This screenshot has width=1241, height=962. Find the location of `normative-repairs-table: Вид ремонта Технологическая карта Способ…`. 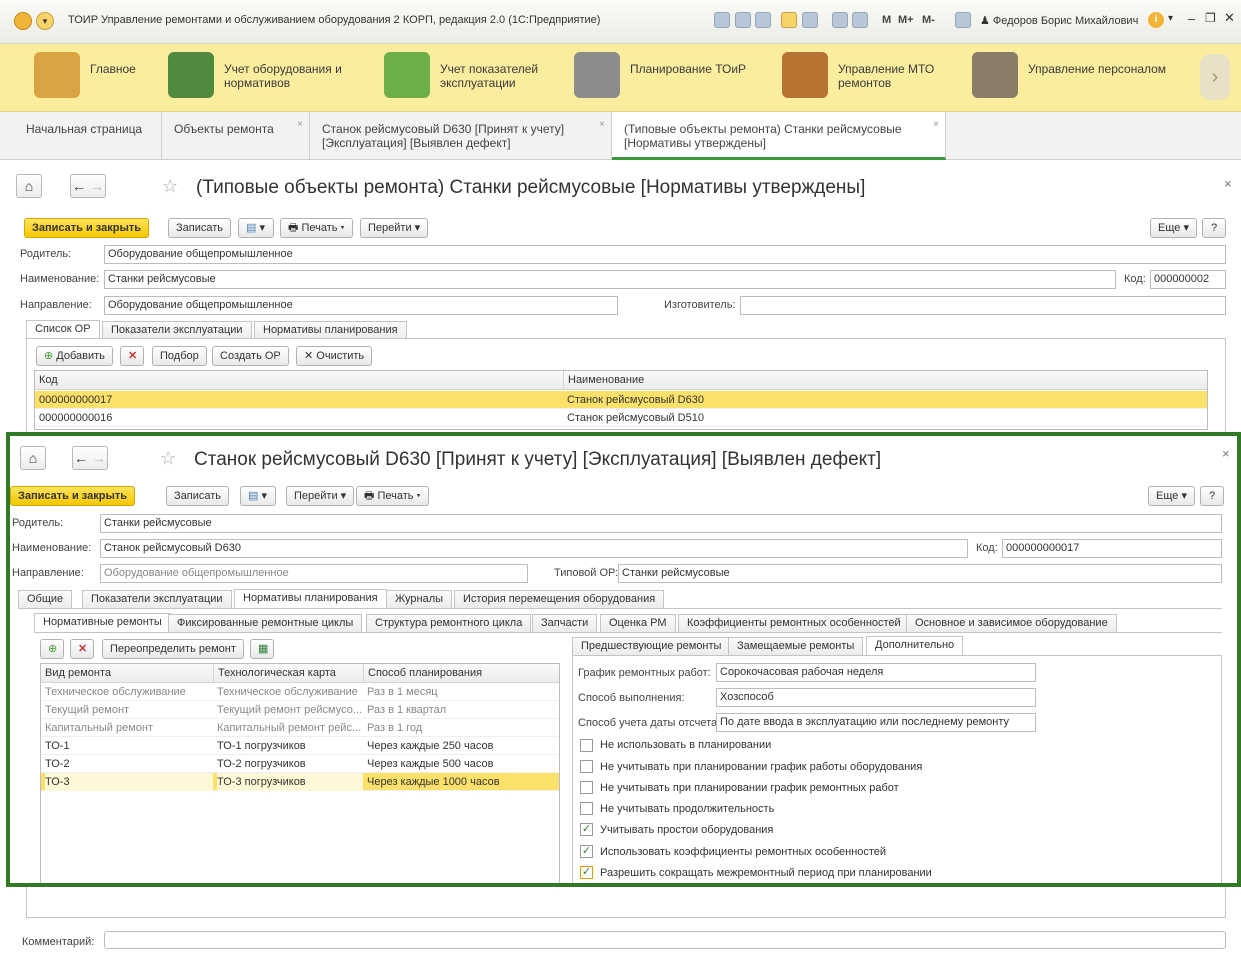

normative-repairs-table: Вид ремонта Технологическая карта Способ… is located at coordinates (300, 773).